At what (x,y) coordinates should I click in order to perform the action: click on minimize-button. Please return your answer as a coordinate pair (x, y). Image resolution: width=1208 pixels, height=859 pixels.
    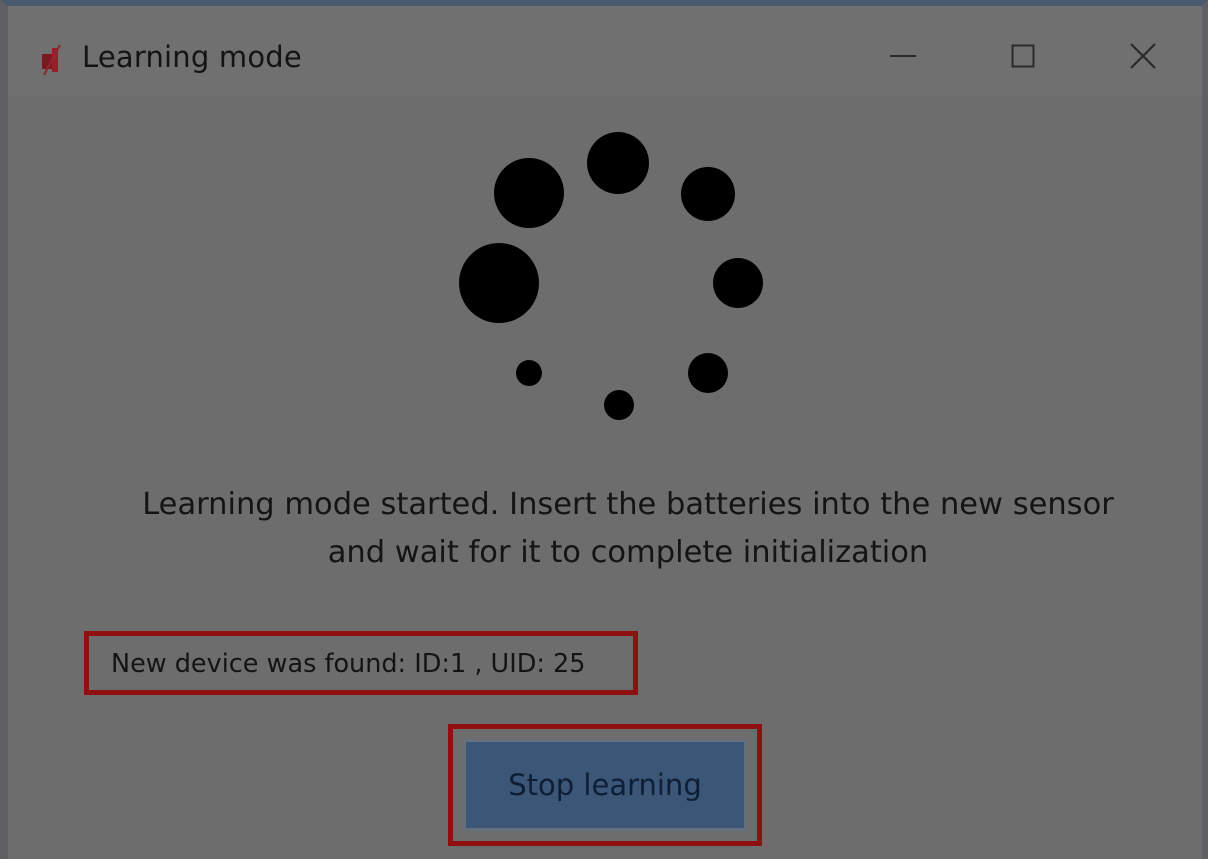
    Looking at the image, I should click on (903, 56).